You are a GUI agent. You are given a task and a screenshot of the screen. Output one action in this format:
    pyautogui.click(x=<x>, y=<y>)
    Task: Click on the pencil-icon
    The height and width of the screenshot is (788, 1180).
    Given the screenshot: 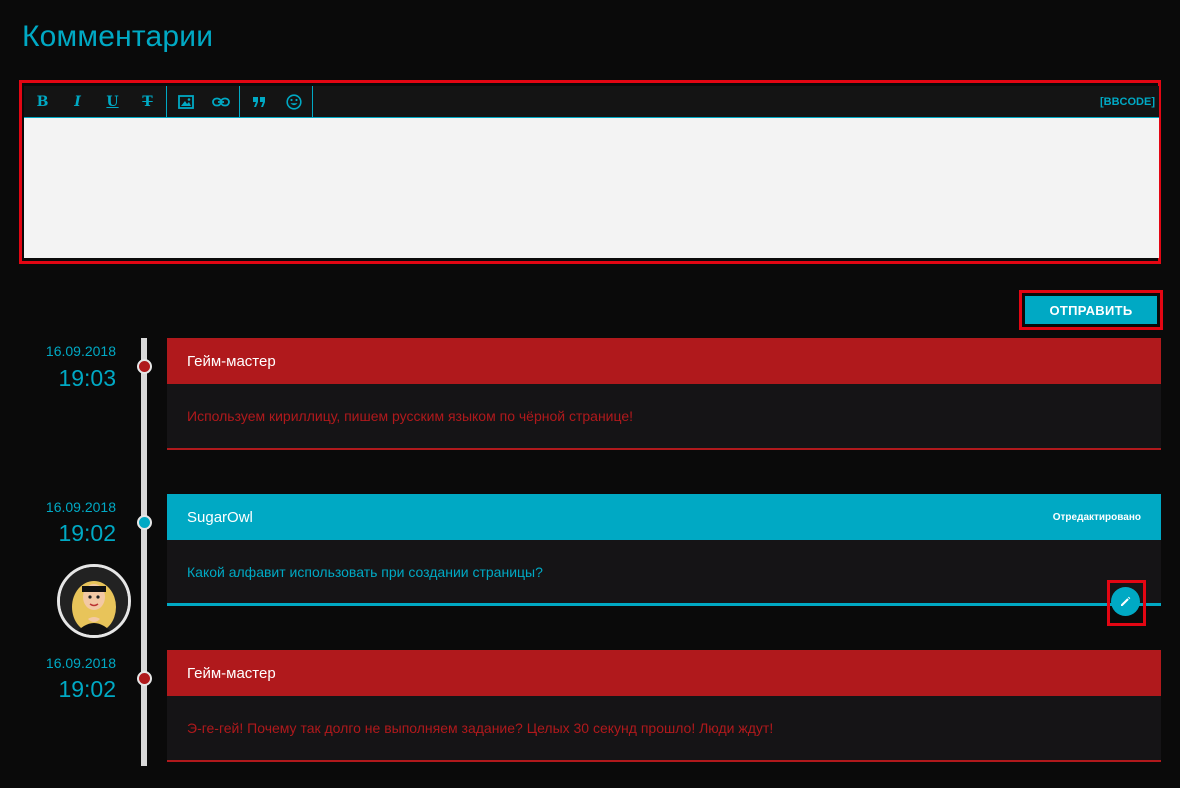 What is the action you would take?
    pyautogui.click(x=1126, y=601)
    